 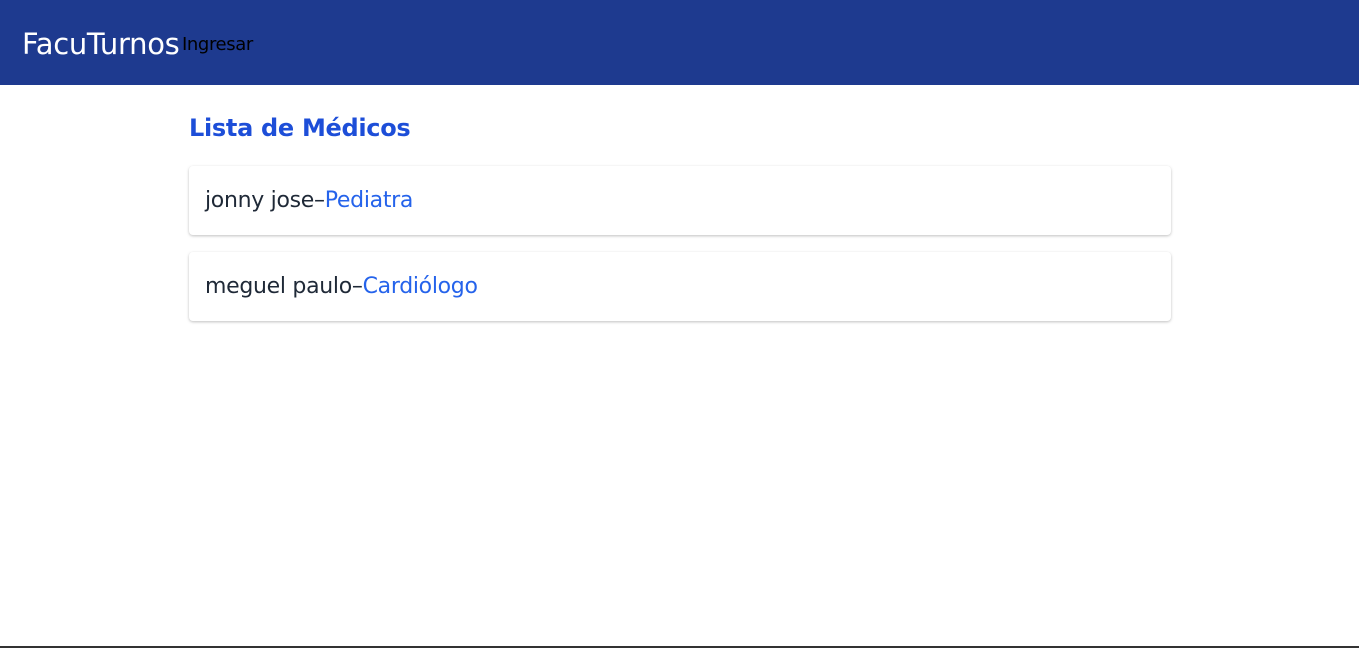 I want to click on top-navbar: FacuTurnos Ingresar, so click(x=679, y=42).